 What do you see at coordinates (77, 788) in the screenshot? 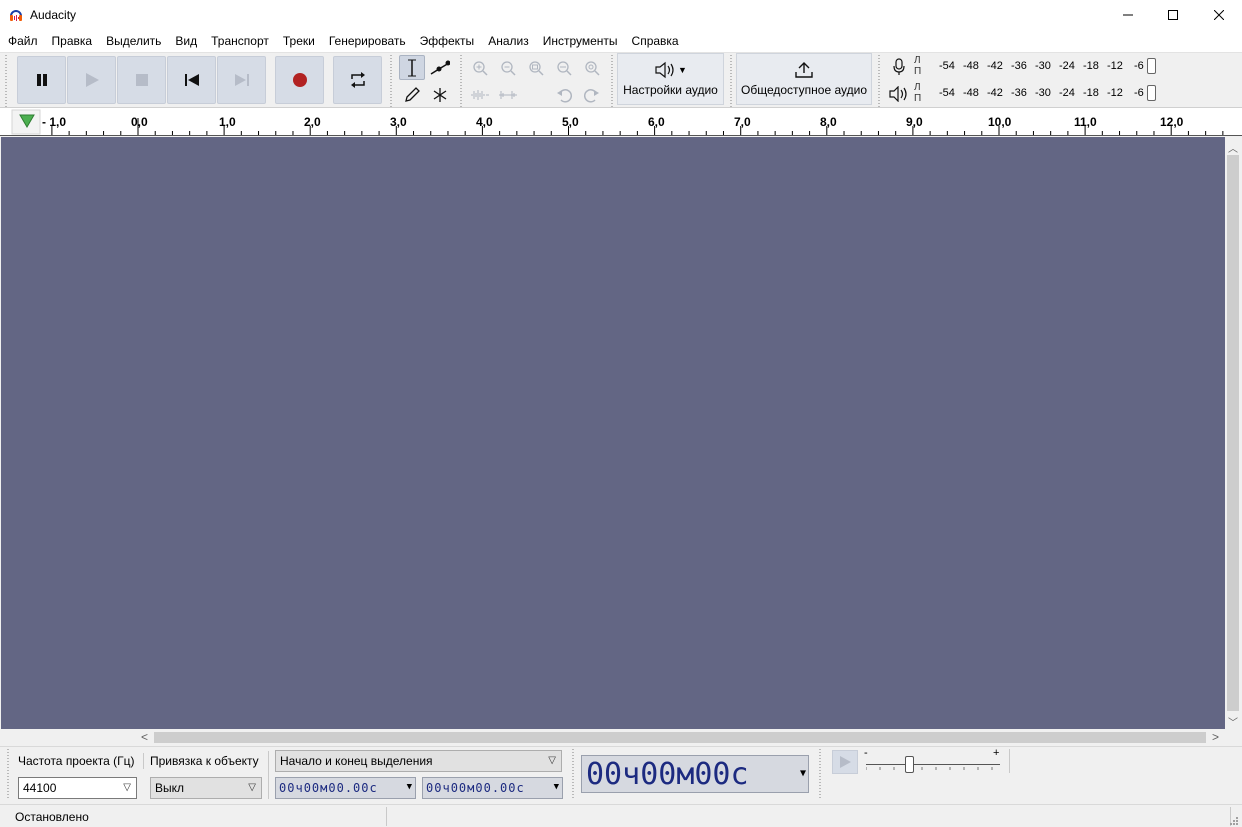
I see `project-rate-select: 44100 ▽` at bounding box center [77, 788].